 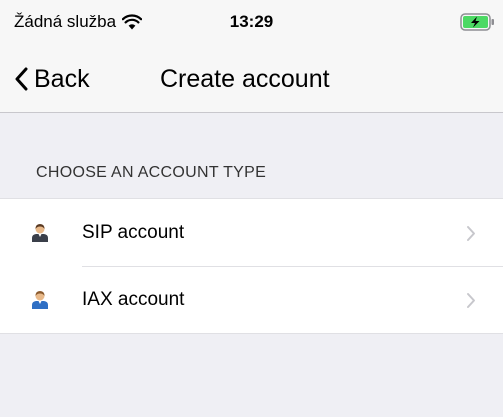 I want to click on back-button: Back, so click(x=52, y=79).